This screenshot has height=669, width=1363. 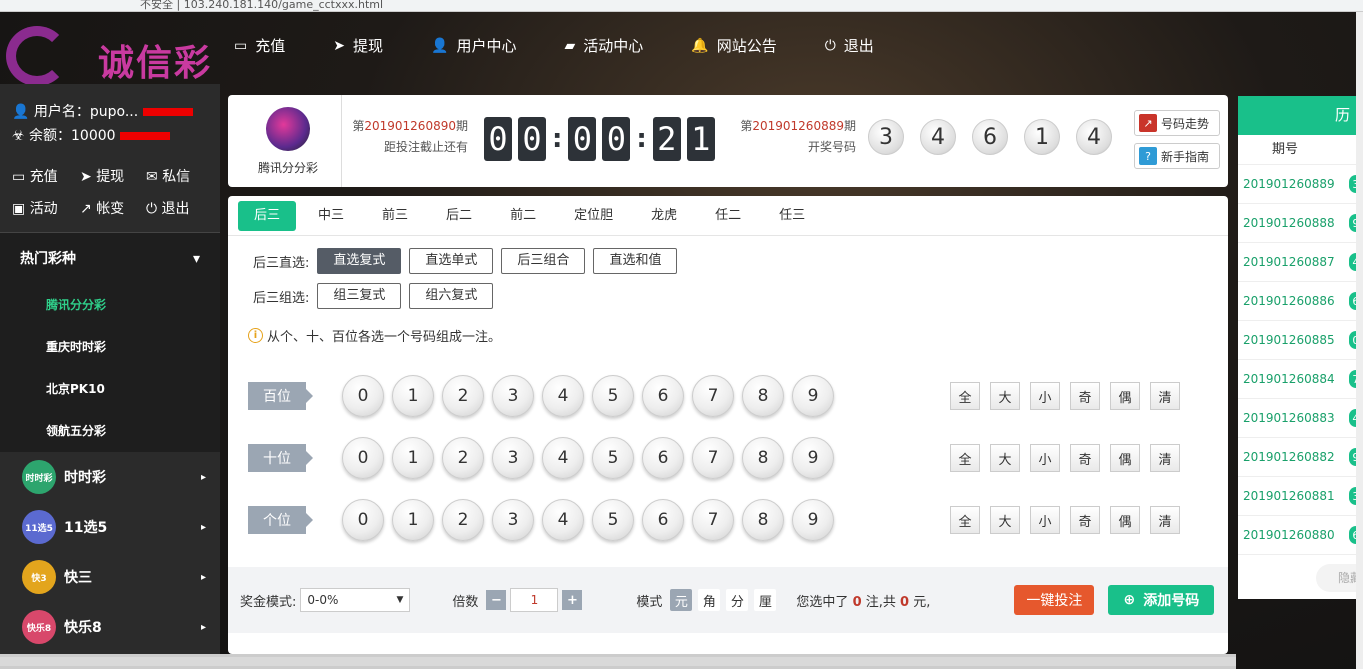 I want to click on method-button: 直选复式, so click(x=359, y=261).